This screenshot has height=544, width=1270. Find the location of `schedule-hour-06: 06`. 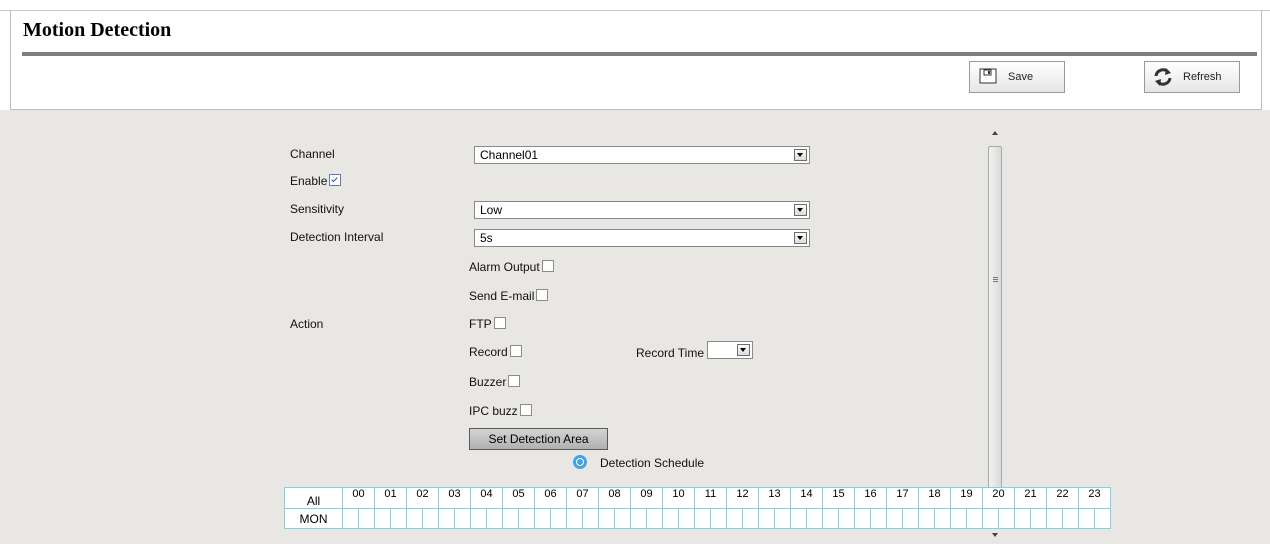

schedule-hour-06: 06 is located at coordinates (550, 498).